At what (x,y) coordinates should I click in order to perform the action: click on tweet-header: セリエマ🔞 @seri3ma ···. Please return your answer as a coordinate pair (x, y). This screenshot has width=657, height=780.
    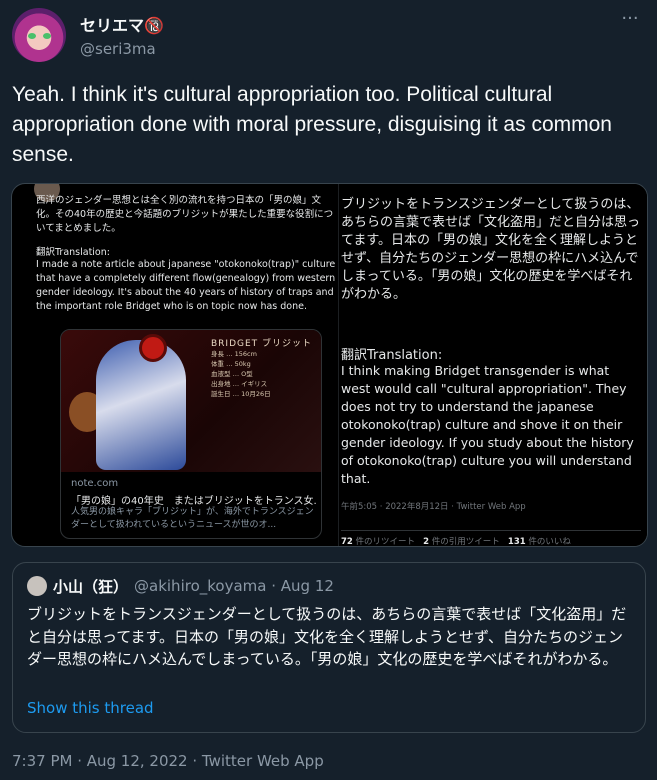
    Looking at the image, I should click on (328, 36).